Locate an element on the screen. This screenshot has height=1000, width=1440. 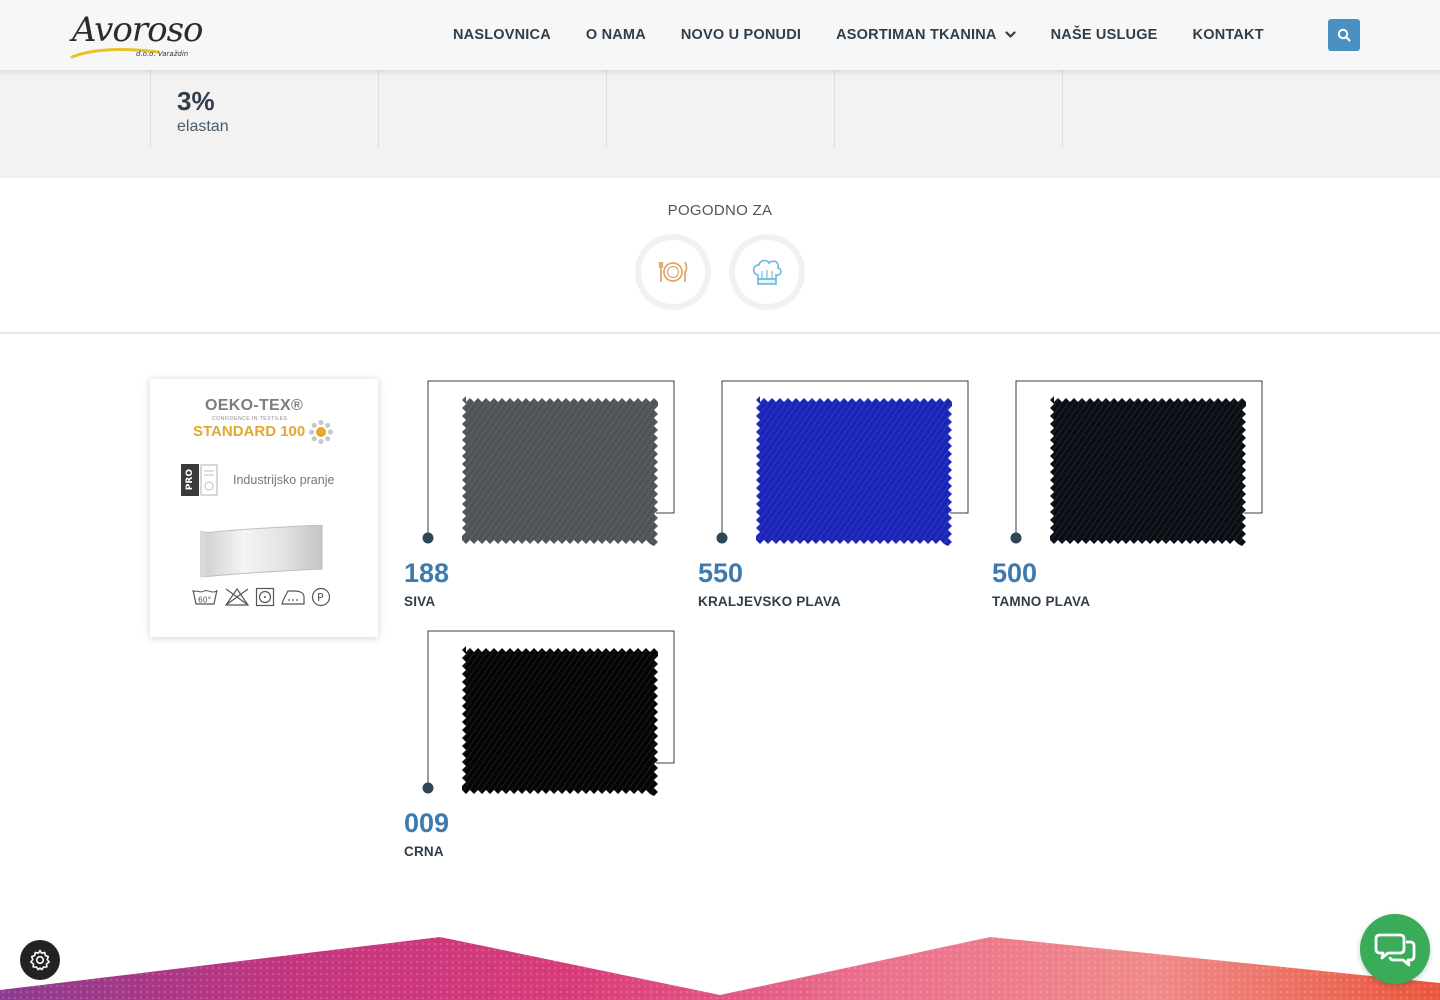
color-swatch: 500 TAMNO PLAVA is located at coordinates (1132, 500).